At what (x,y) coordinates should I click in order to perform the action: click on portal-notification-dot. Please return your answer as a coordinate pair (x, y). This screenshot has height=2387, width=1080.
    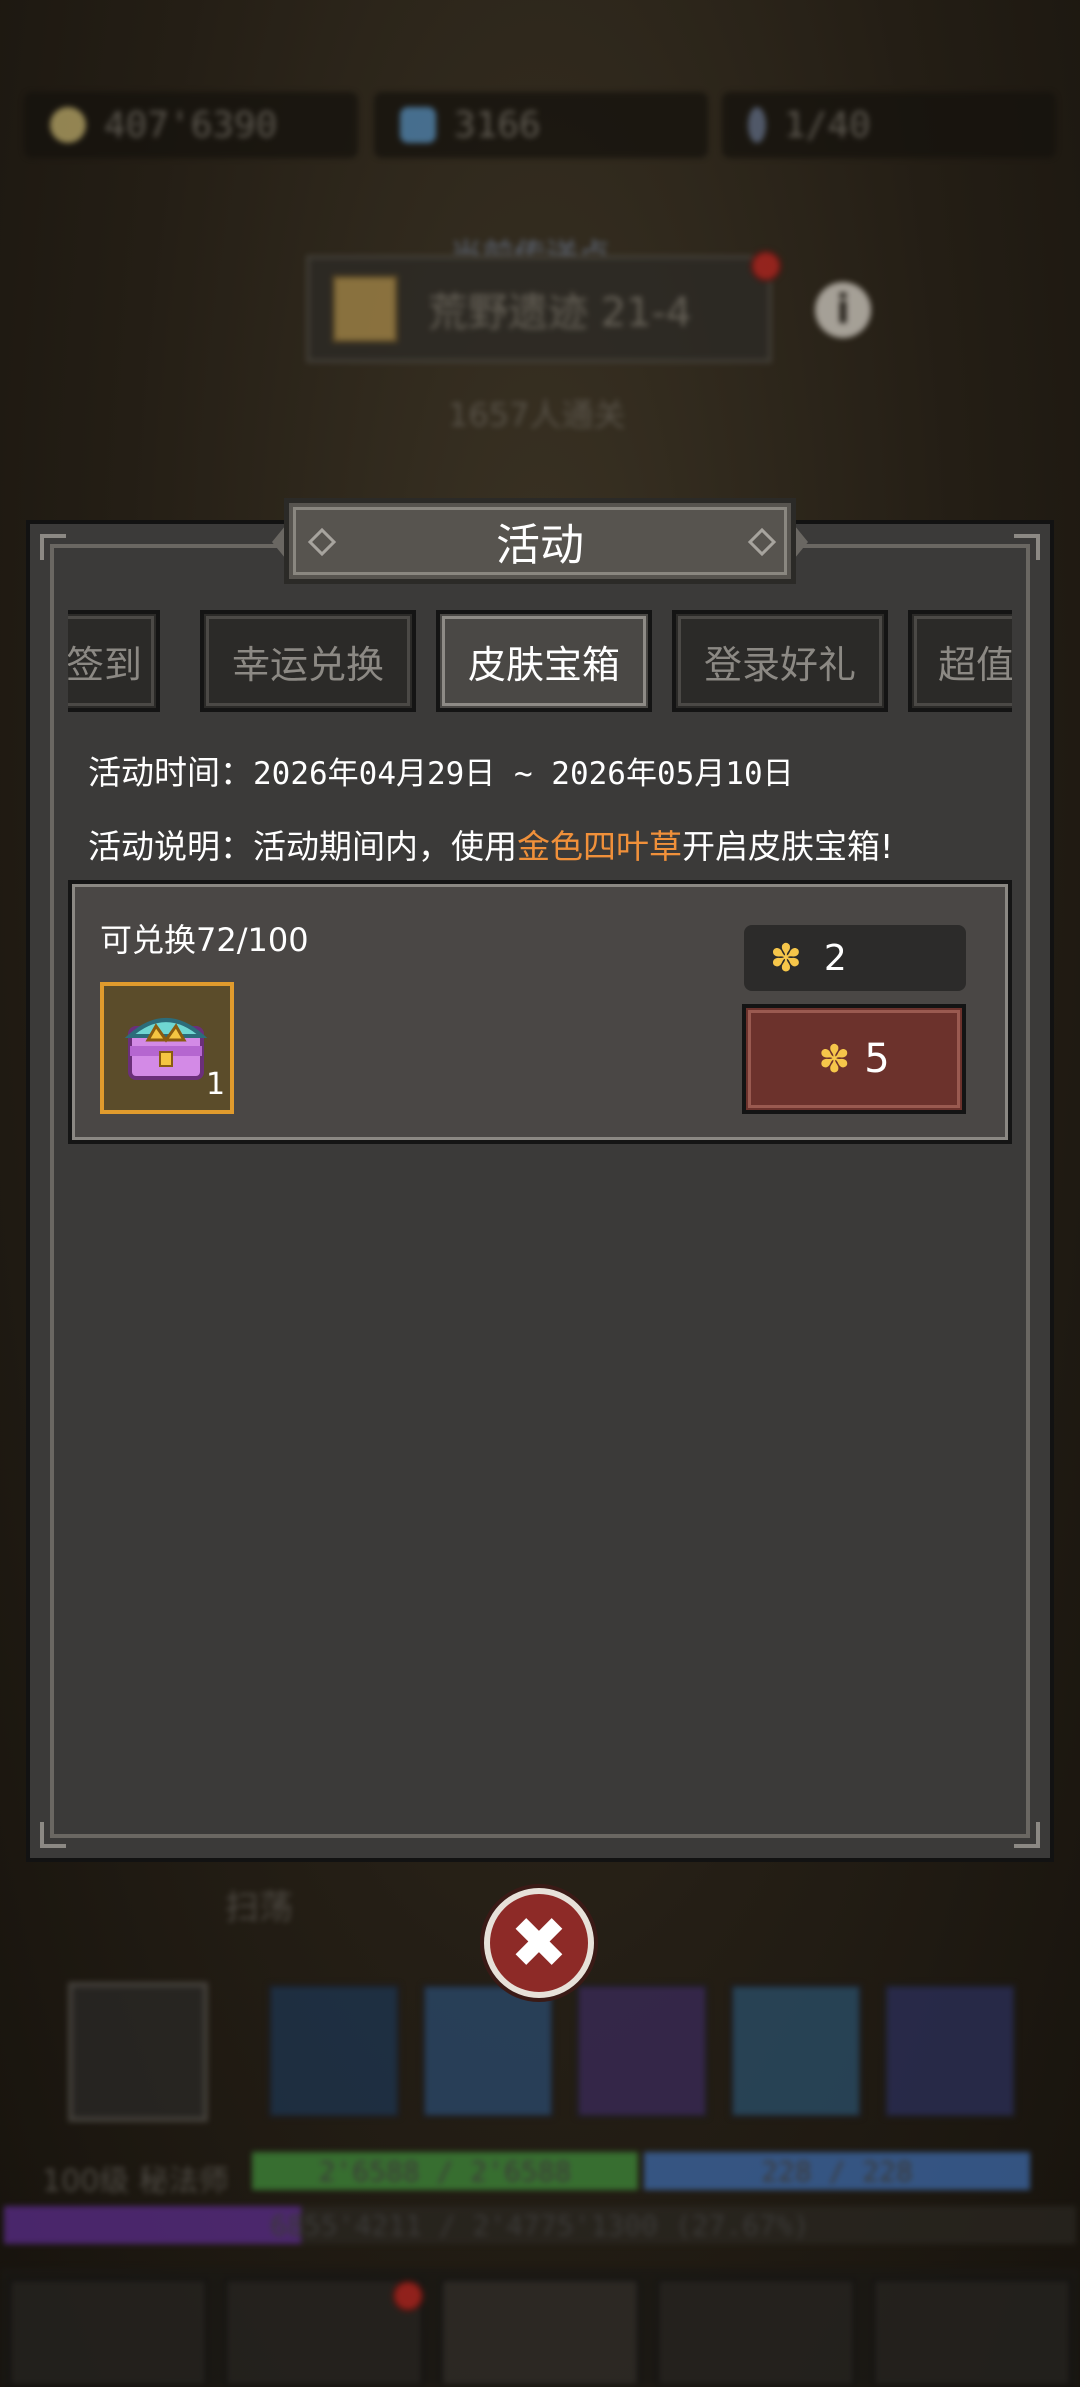
    Looking at the image, I should click on (766, 266).